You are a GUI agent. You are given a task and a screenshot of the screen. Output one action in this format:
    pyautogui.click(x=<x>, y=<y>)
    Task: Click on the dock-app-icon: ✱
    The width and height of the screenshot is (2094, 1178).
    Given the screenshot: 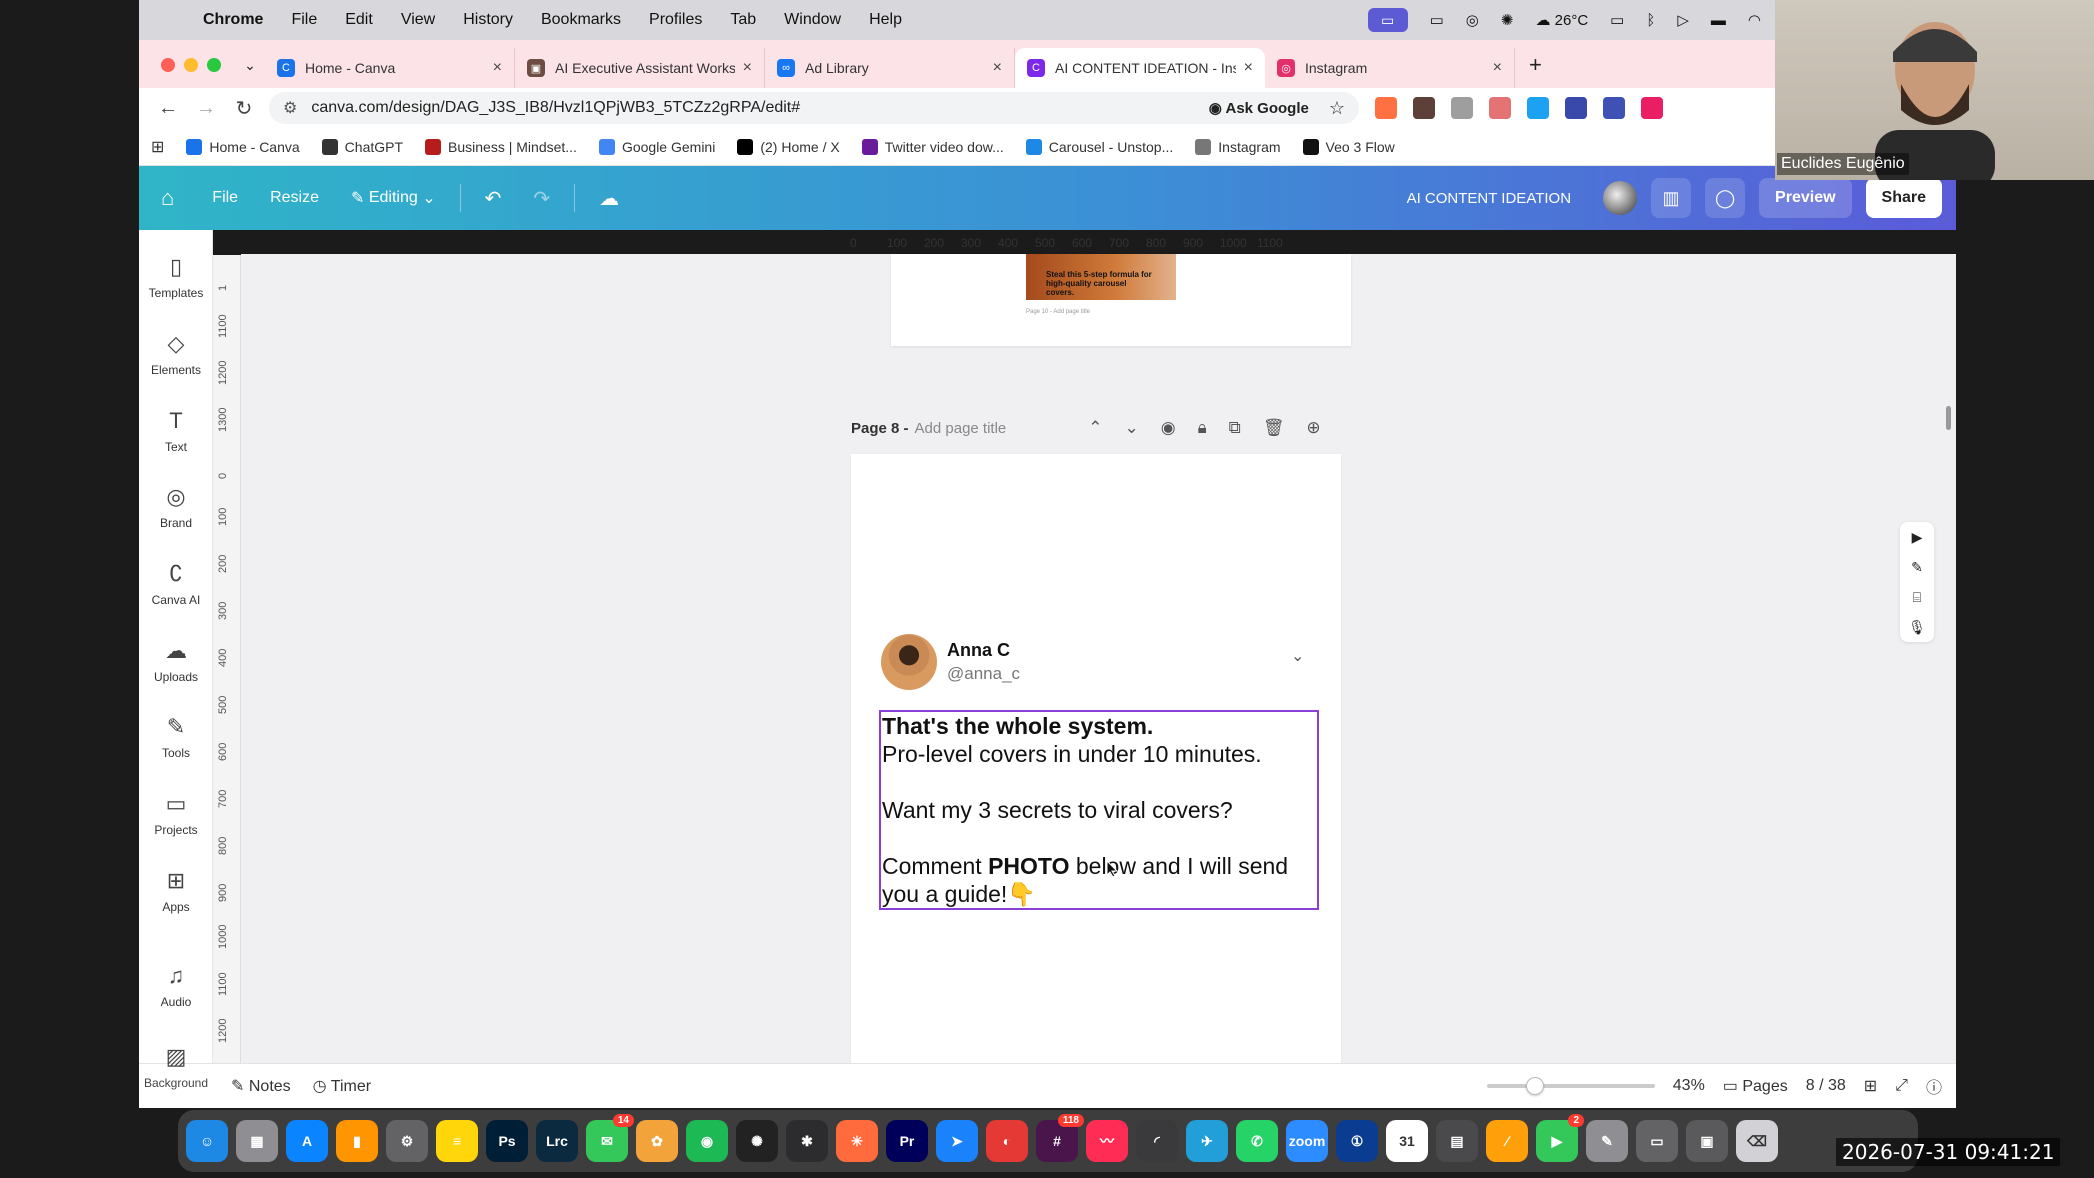 What is the action you would take?
    pyautogui.click(x=807, y=1141)
    